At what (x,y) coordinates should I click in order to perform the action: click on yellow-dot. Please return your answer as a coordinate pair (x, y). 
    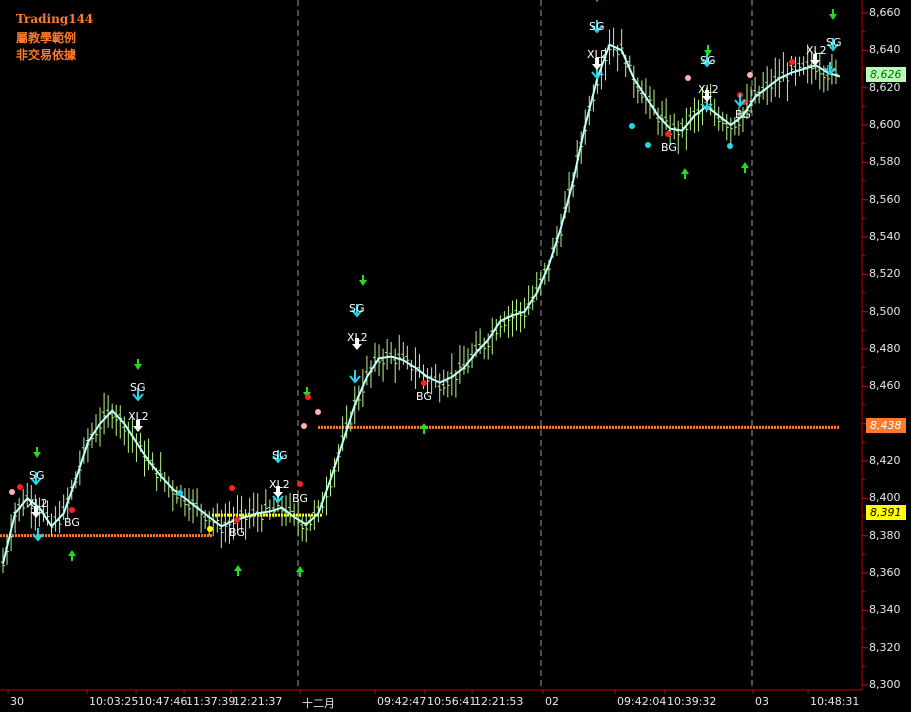
    Looking at the image, I should click on (210, 529).